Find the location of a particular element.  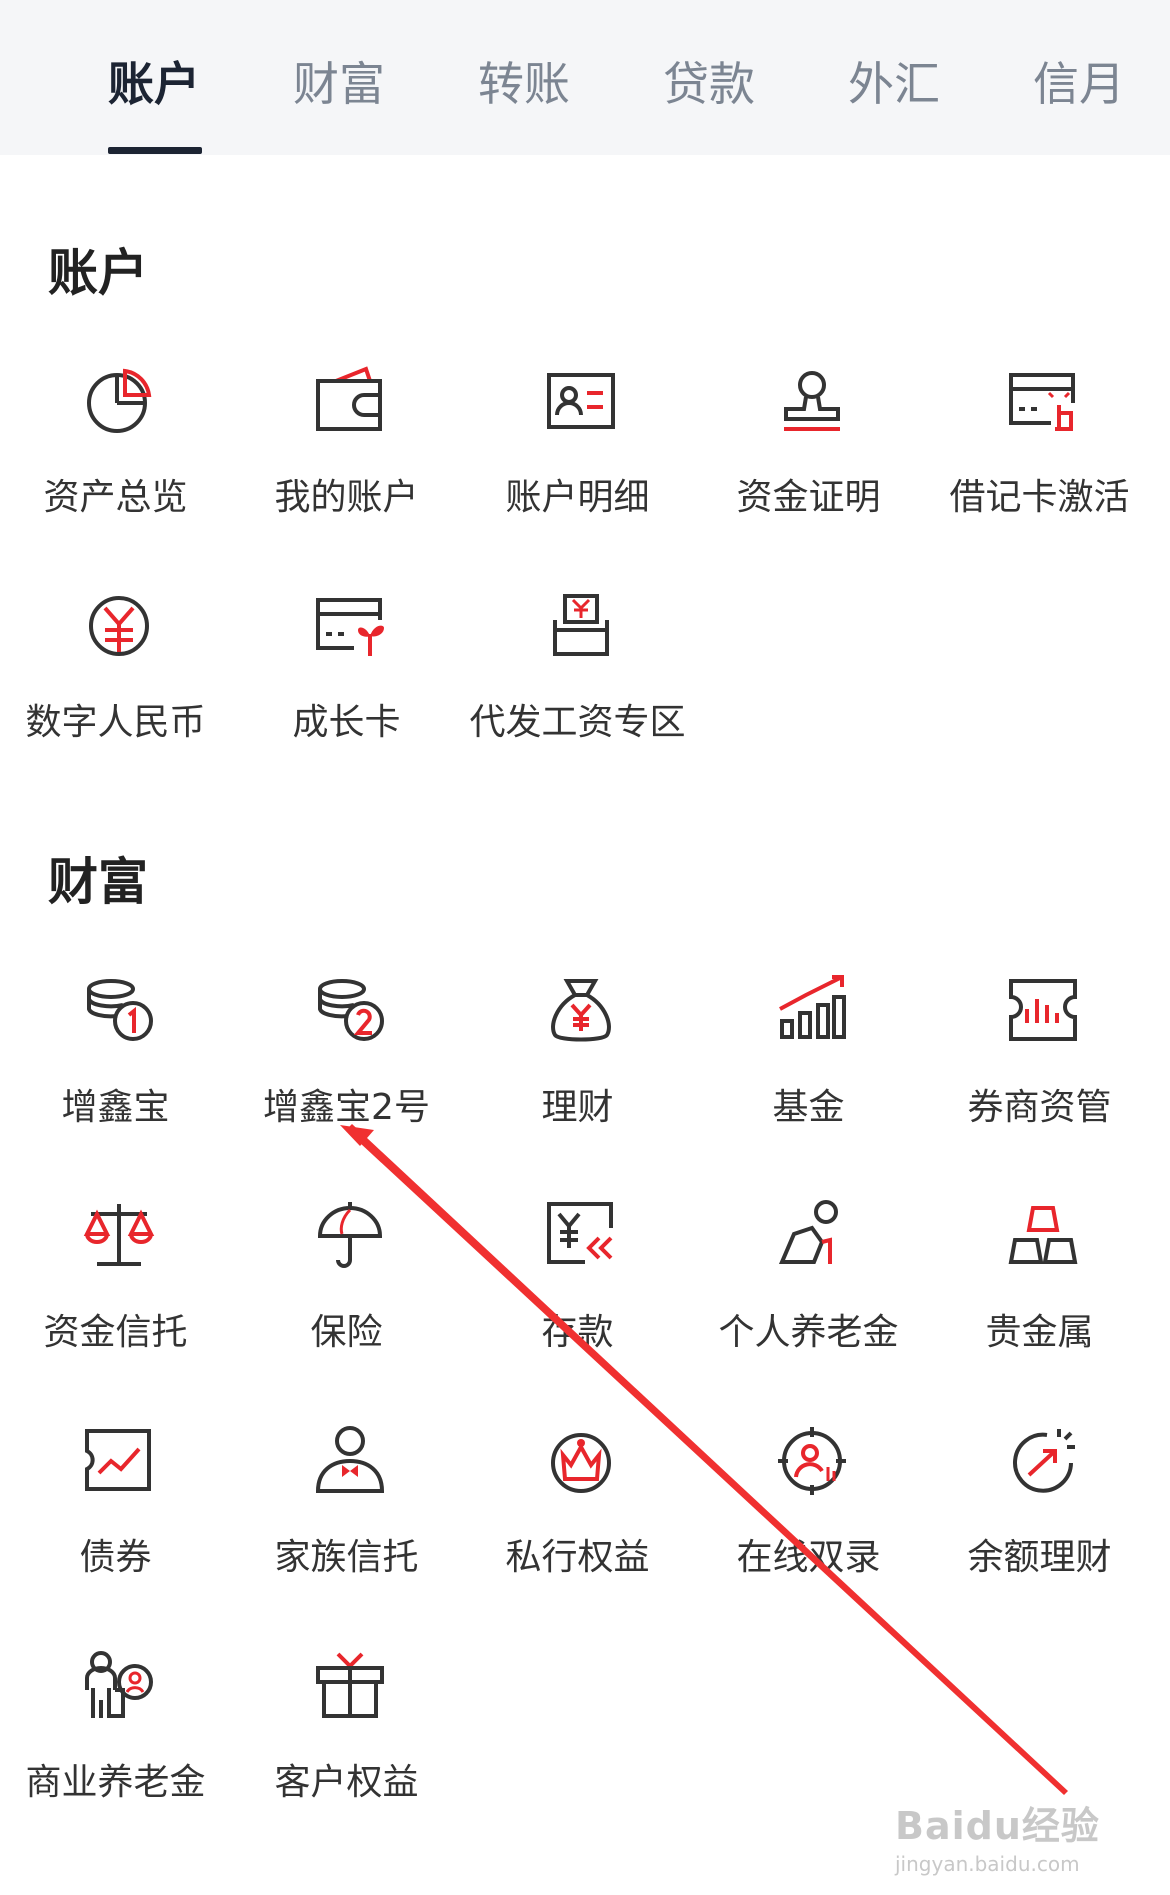

menu-item-salary-zone: 代发工资专区 is located at coordinates (577, 690).